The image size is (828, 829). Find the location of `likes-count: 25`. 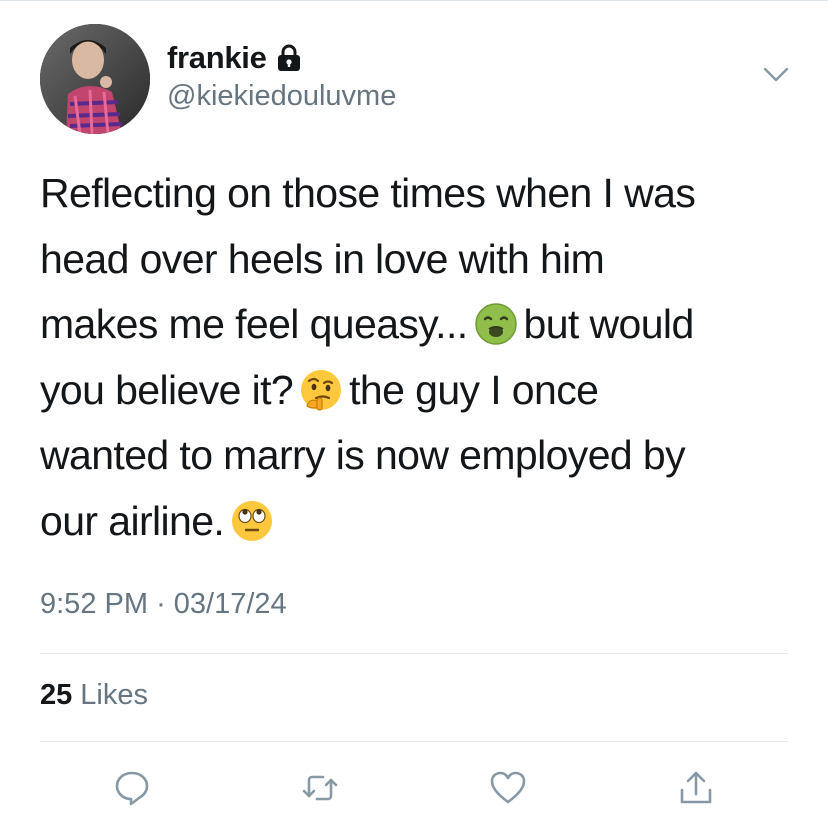

likes-count: 25 is located at coordinates (56, 695).